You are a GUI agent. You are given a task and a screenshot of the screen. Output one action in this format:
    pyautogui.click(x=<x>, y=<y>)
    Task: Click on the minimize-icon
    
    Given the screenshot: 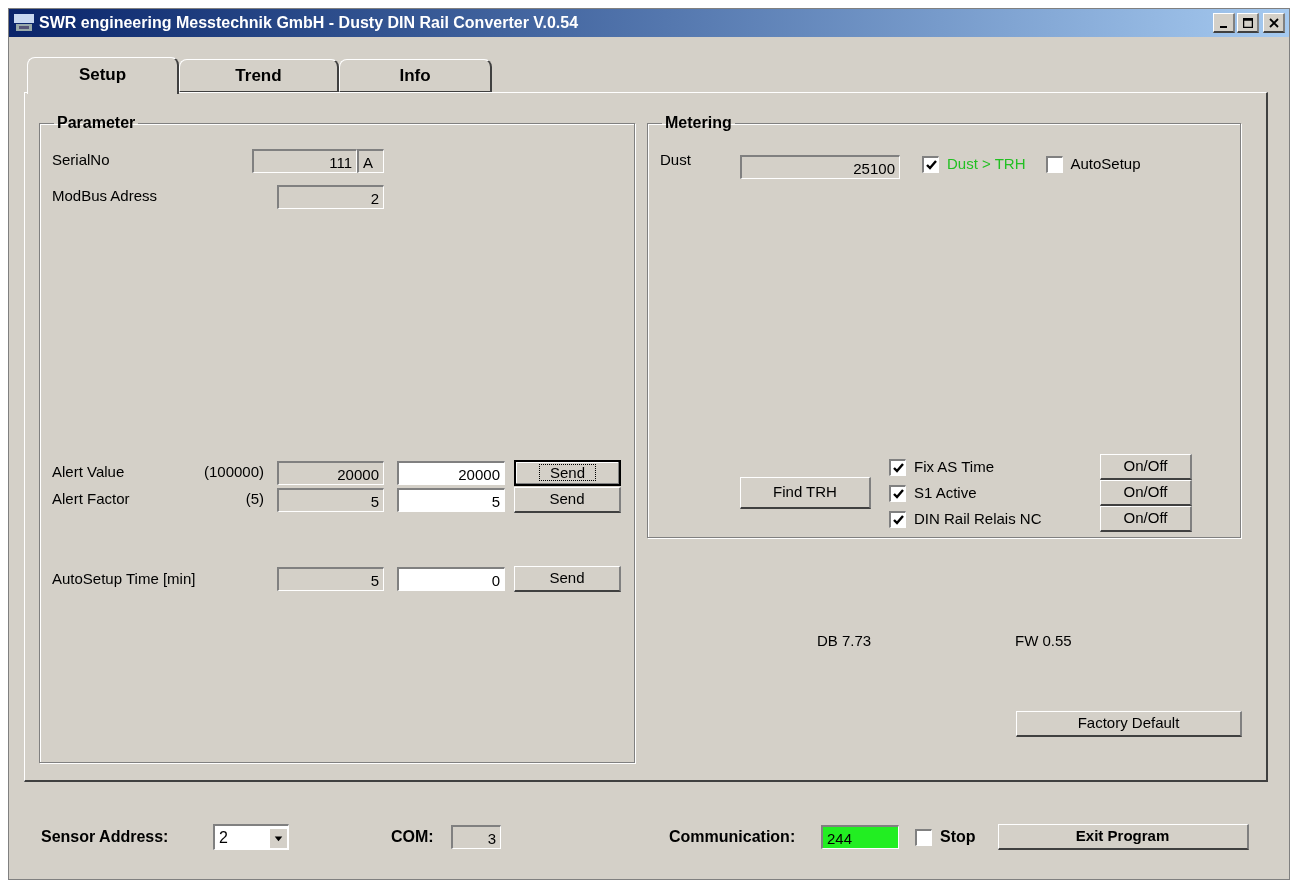 What is the action you would take?
    pyautogui.click(x=1223, y=26)
    